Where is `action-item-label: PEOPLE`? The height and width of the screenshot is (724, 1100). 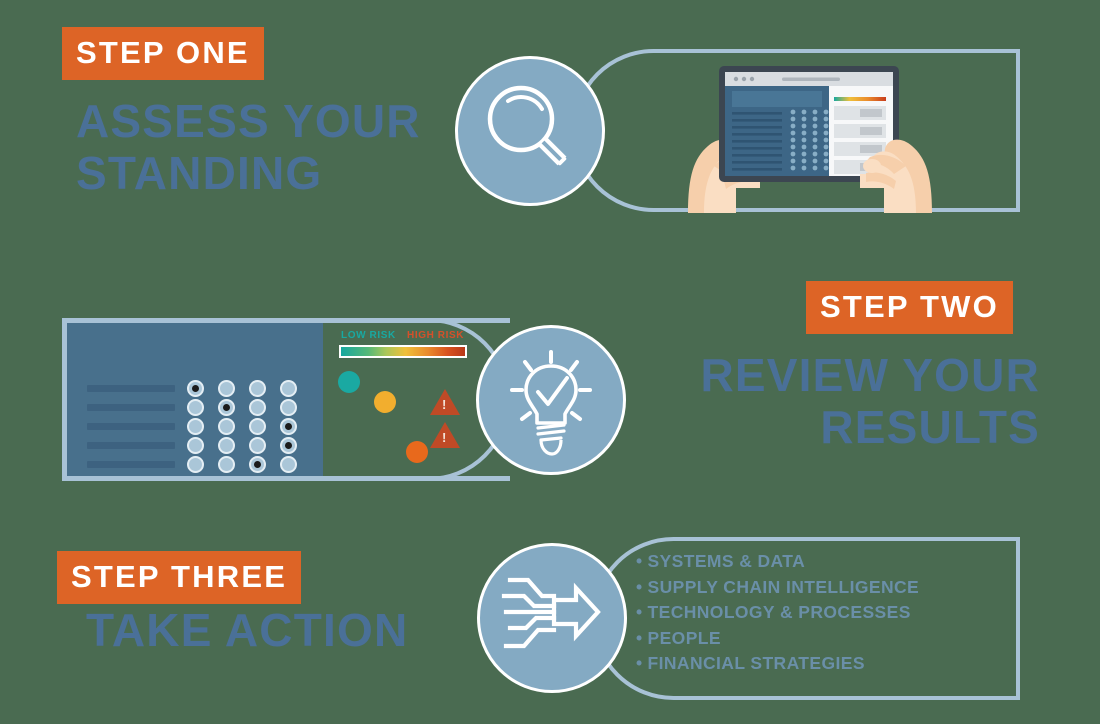
action-item-label: PEOPLE is located at coordinates (684, 637).